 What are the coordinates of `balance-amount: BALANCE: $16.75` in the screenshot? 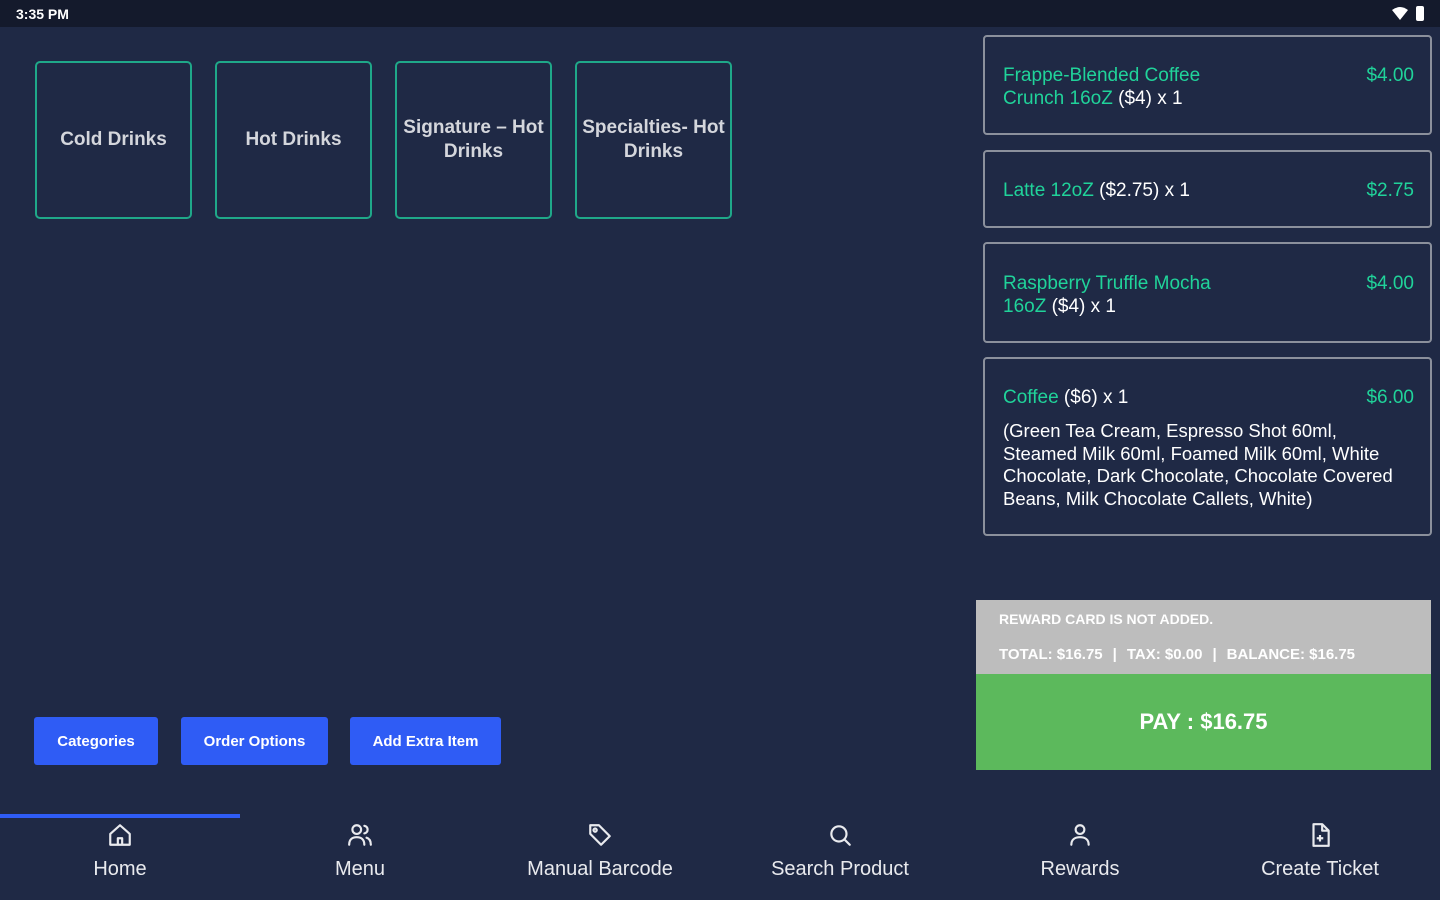 It's located at (1291, 654).